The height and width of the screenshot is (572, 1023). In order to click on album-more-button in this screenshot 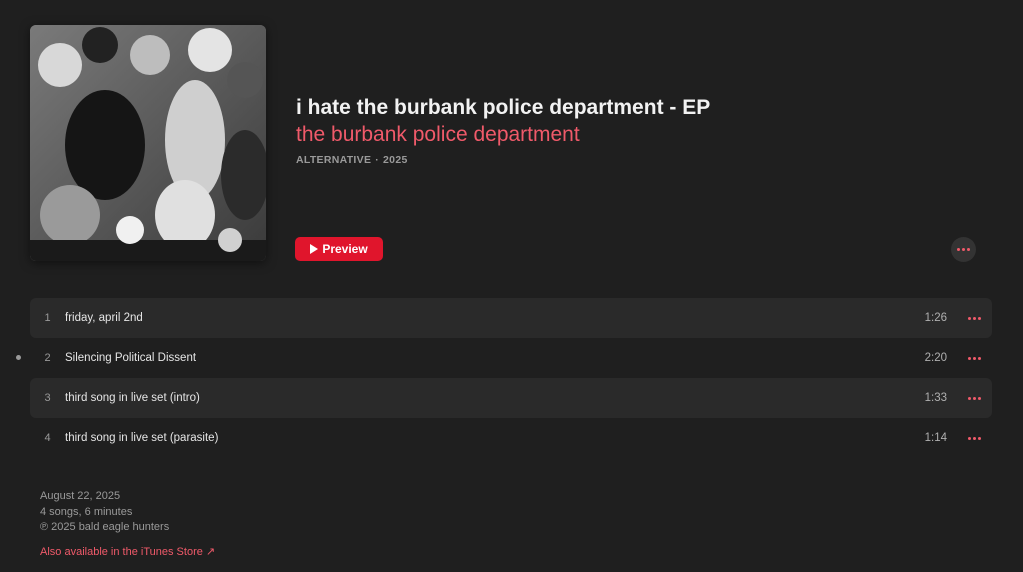, I will do `click(963, 249)`.